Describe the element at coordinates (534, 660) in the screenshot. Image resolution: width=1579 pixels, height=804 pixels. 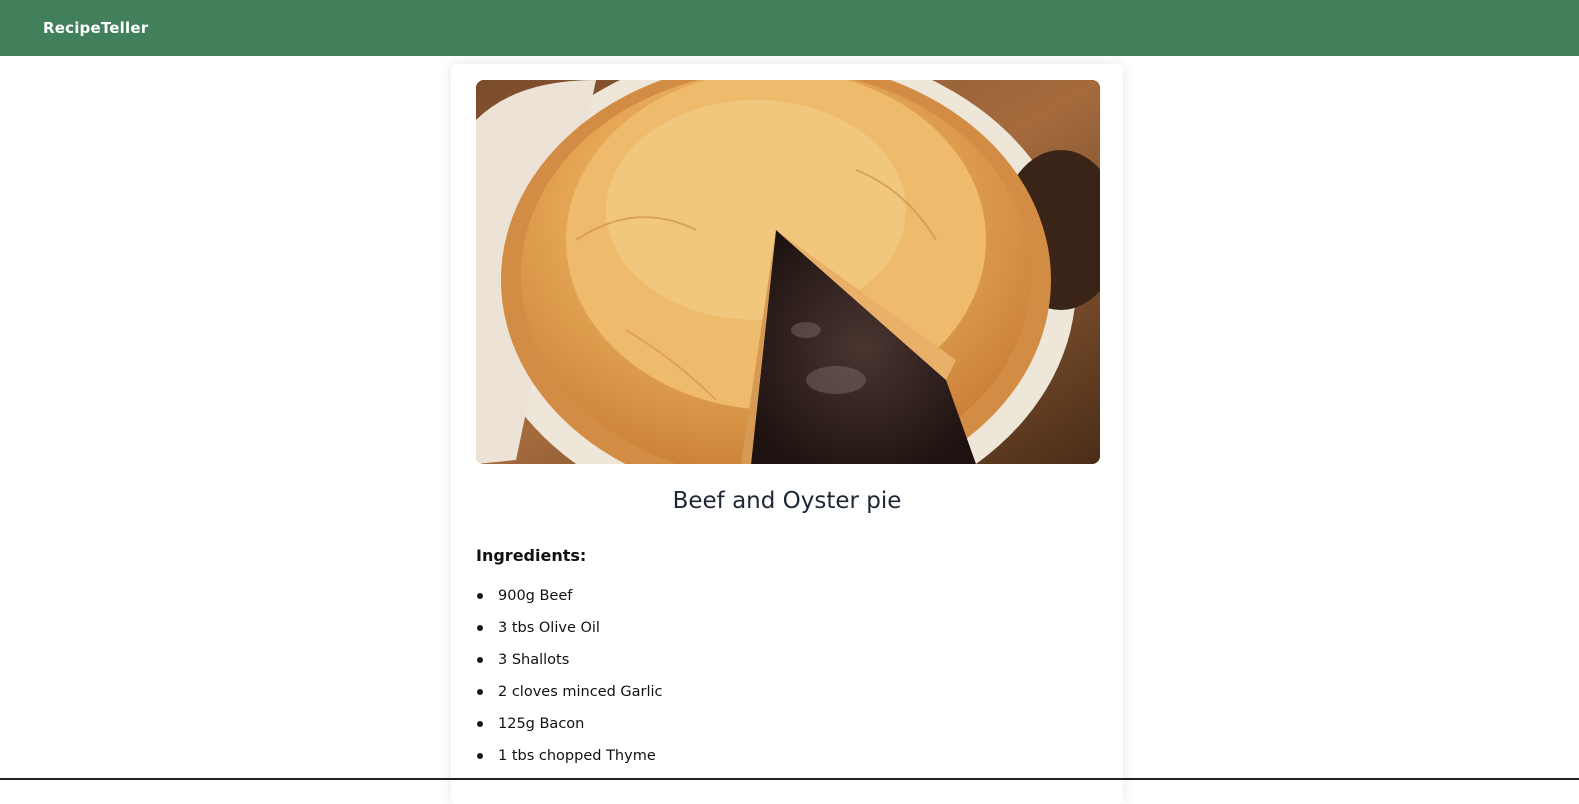
I see `ingredient-text: 3 Shallots` at that location.